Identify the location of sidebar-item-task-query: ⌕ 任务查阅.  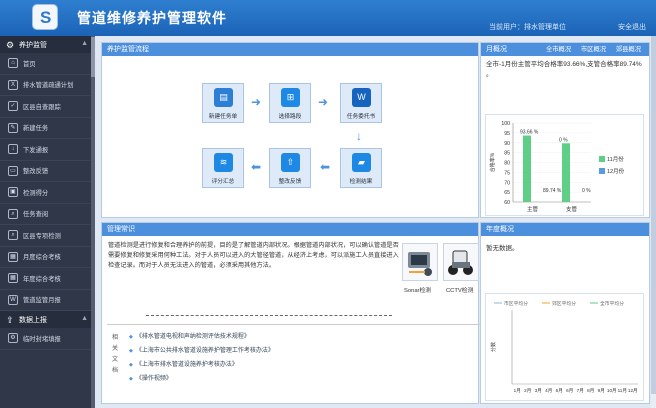
(47, 214).